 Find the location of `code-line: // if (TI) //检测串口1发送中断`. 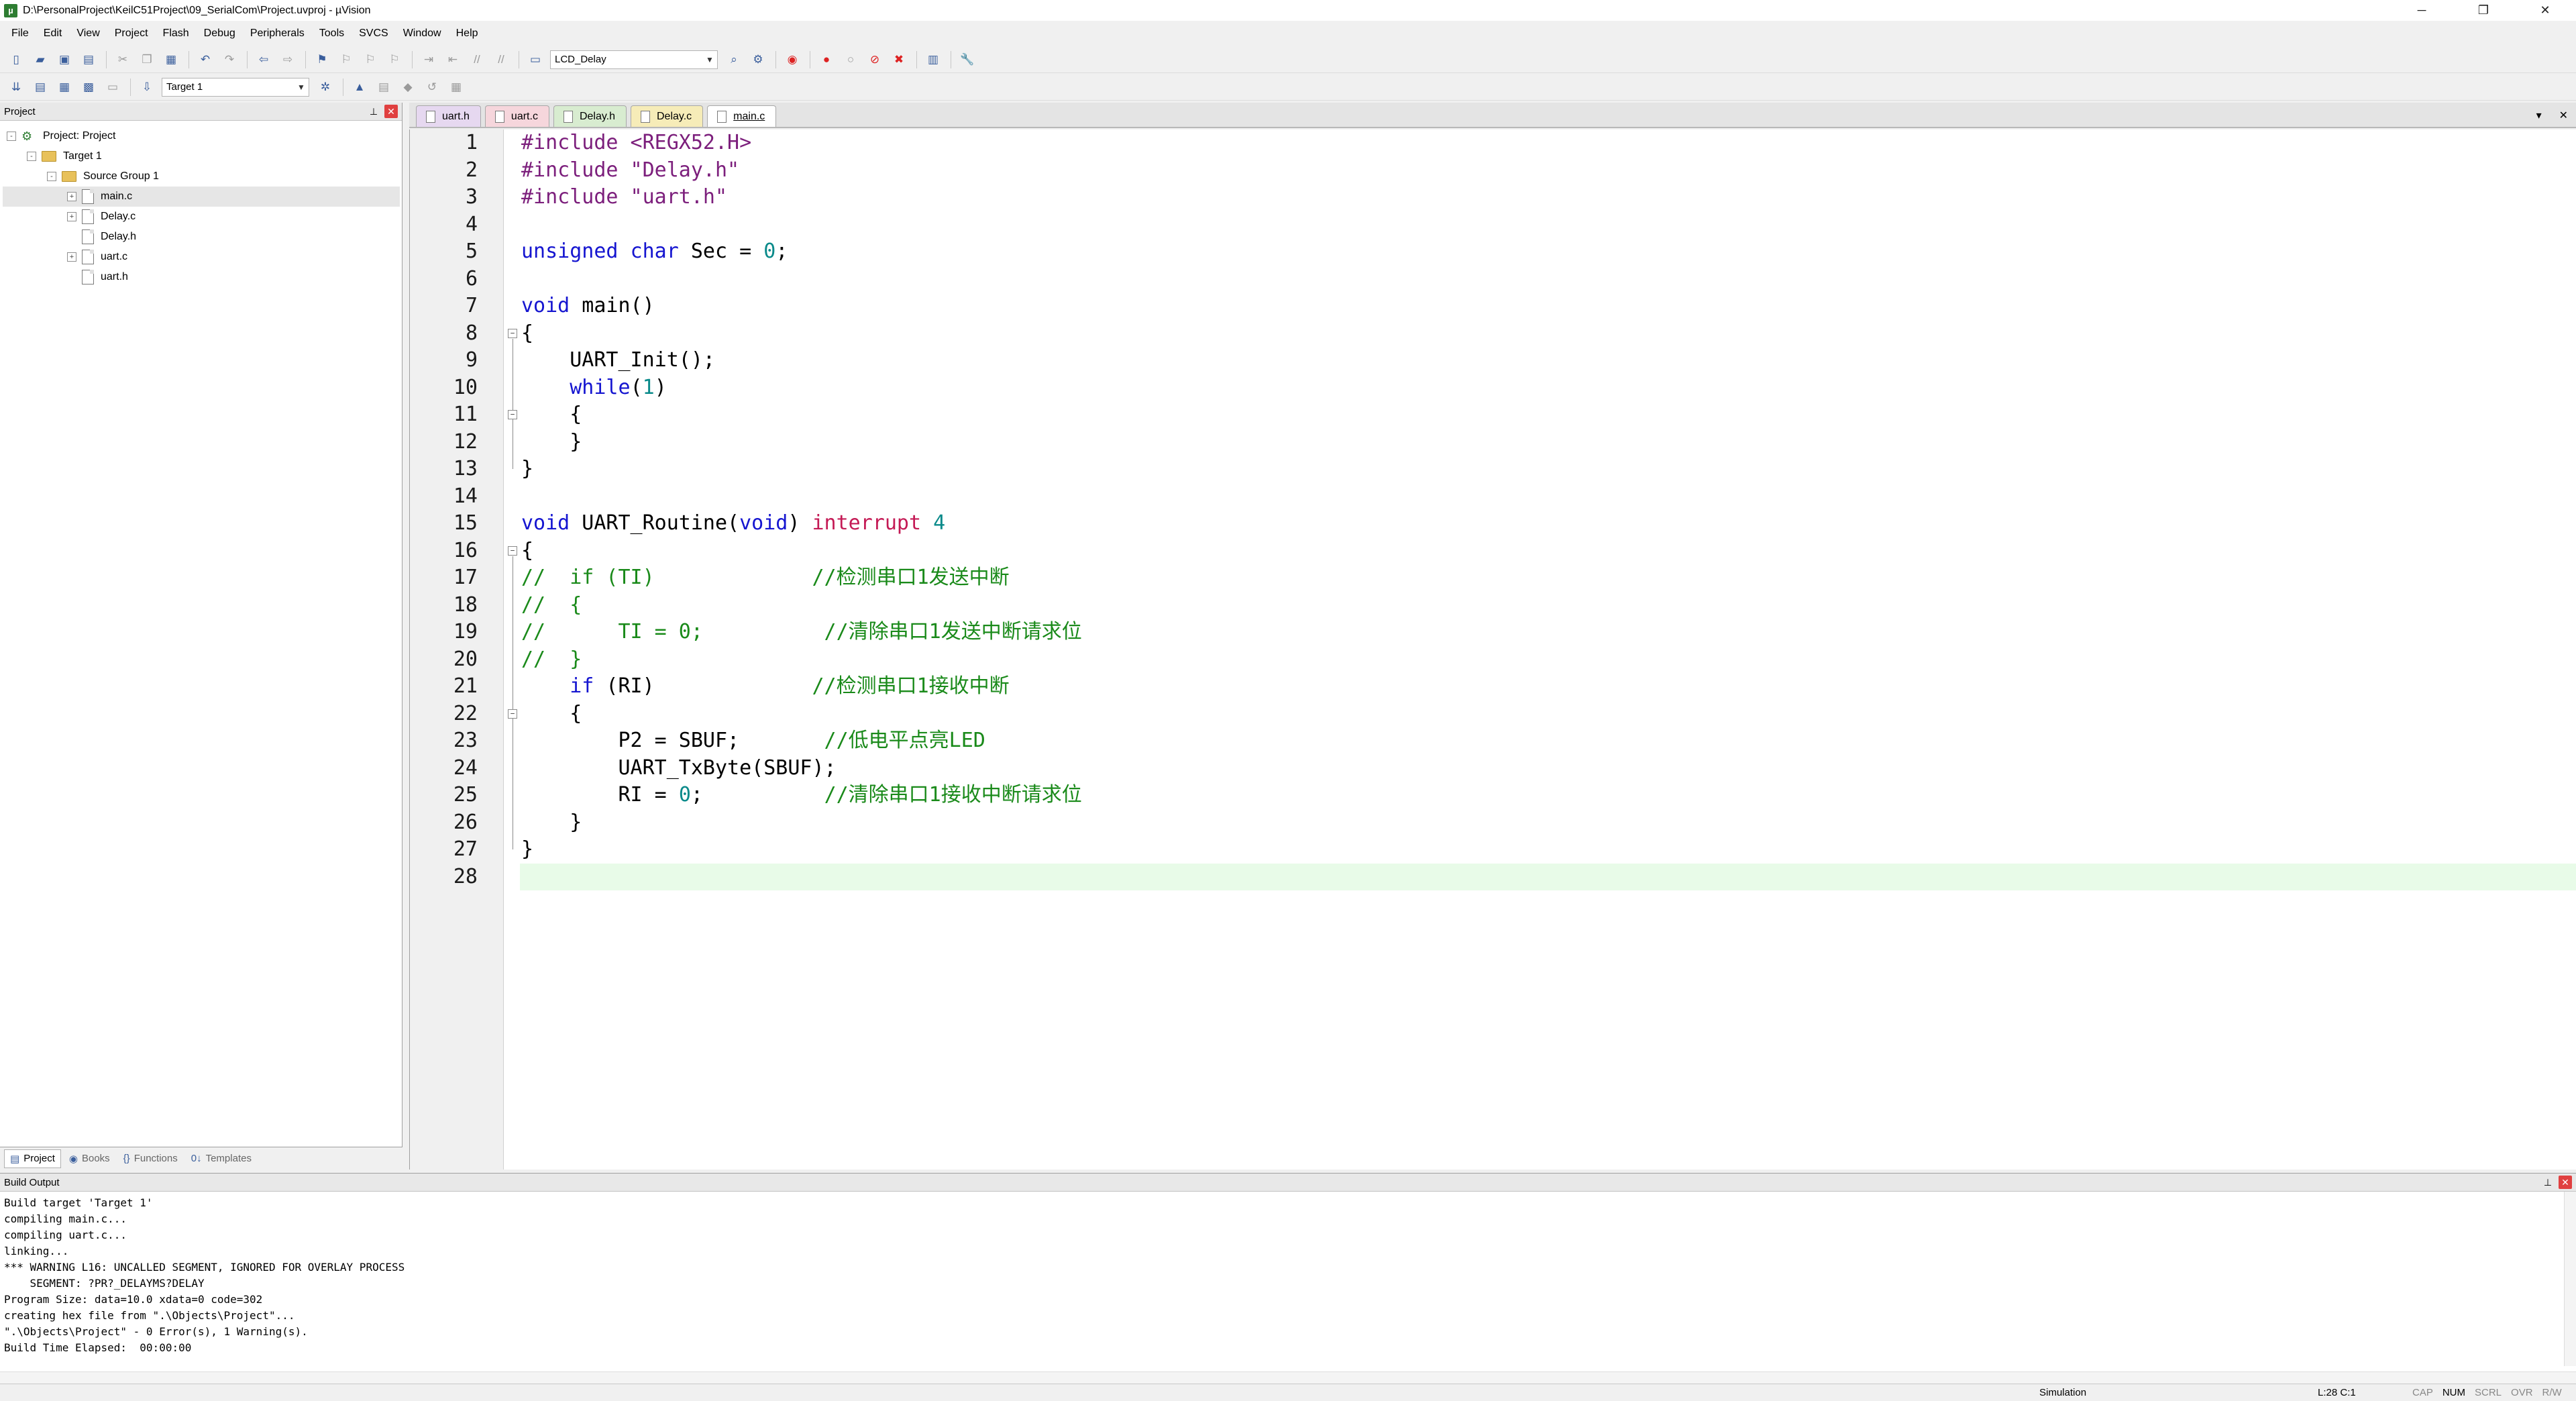

code-line: // if (TI) //检测串口1发送中断 is located at coordinates (765, 578).